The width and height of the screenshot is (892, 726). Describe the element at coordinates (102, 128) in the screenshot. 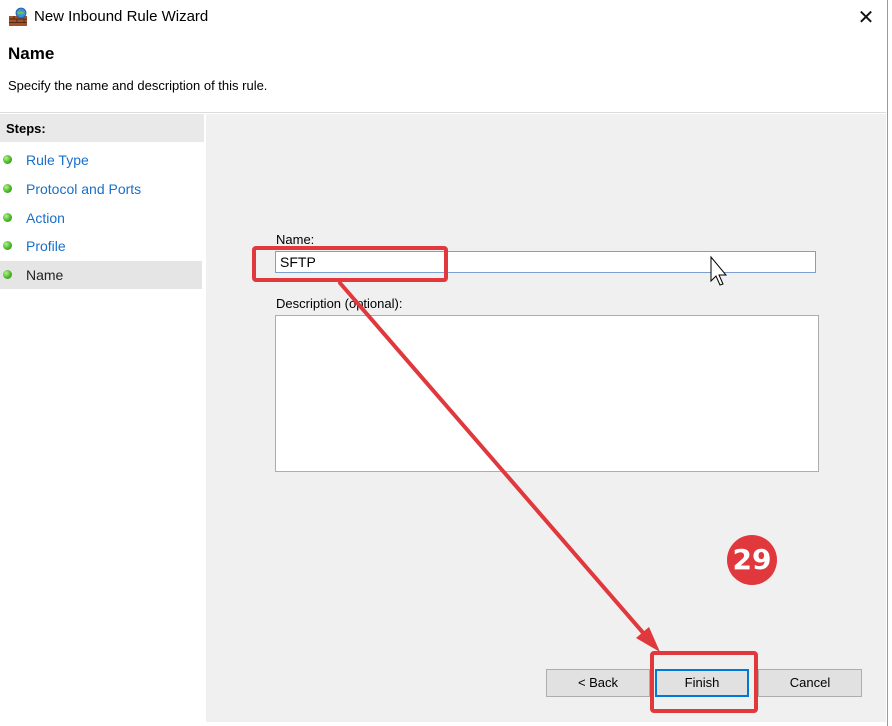

I see `steps-header: Steps:` at that location.